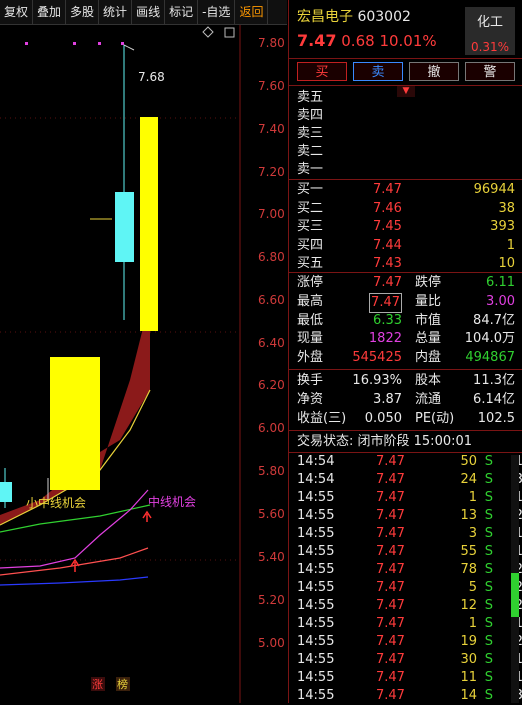 The image size is (522, 705). I want to click on ma-blue-line, so click(74, 581).